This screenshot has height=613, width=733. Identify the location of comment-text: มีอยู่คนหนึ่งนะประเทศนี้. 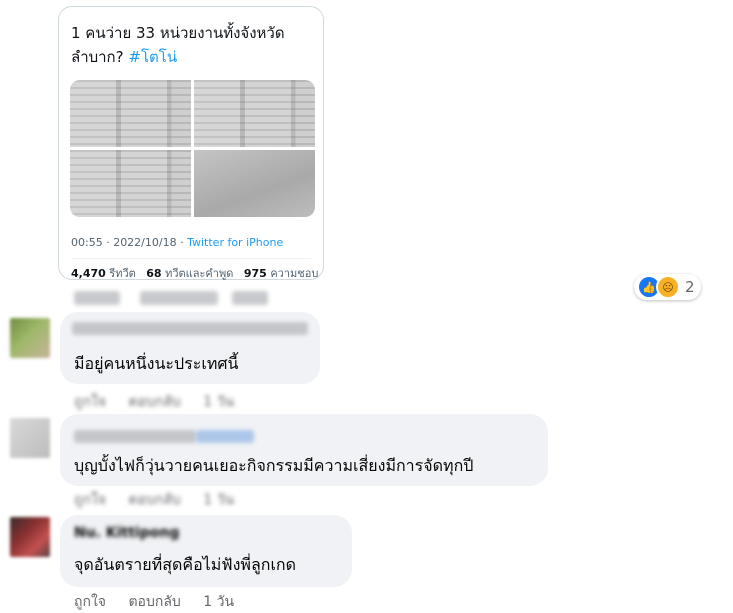
(156, 363).